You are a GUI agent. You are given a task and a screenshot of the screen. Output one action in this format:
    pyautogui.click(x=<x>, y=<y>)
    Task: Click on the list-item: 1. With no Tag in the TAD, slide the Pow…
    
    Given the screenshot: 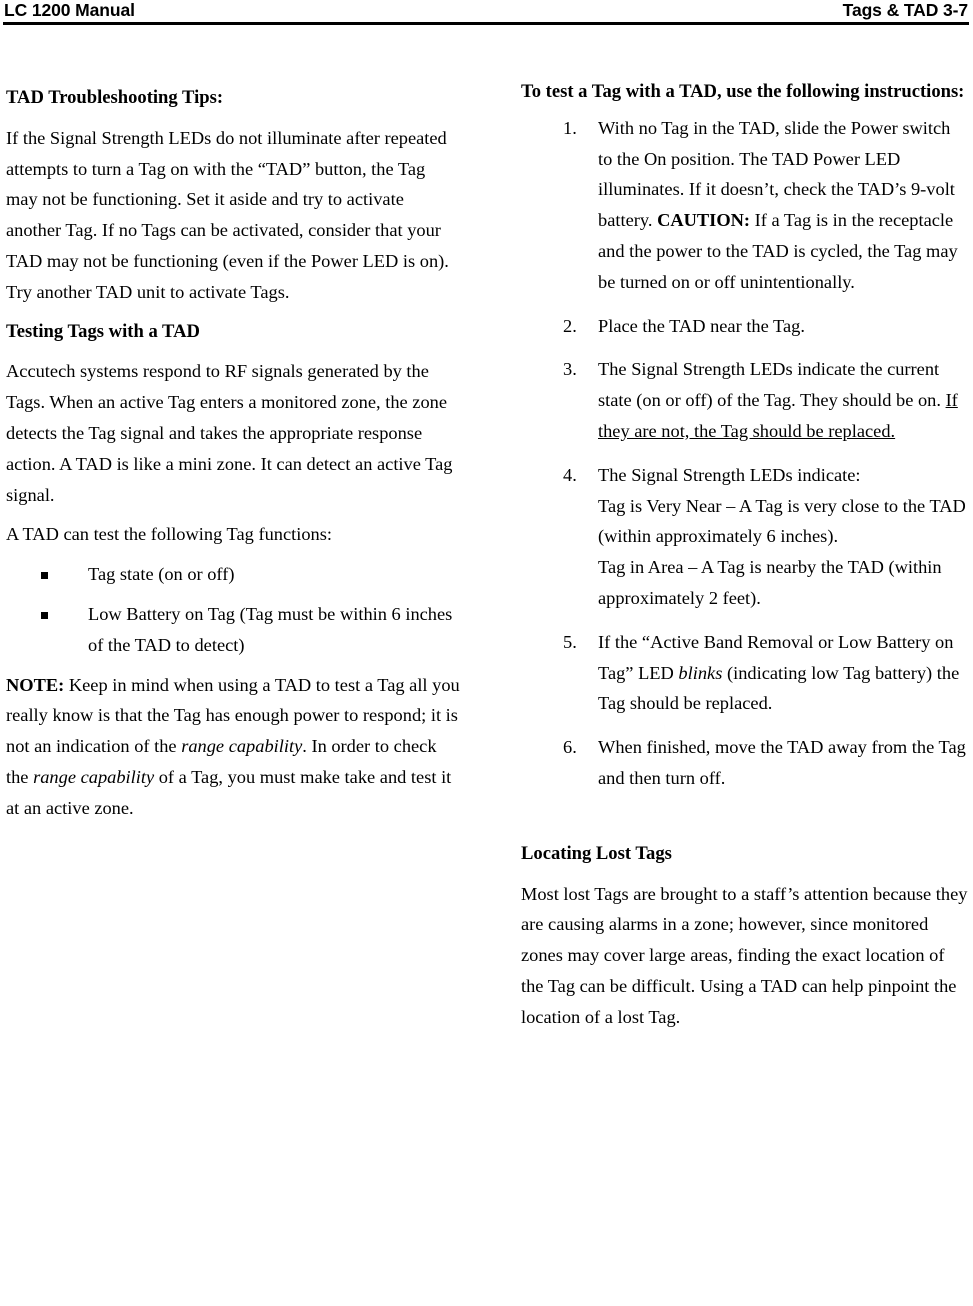 What is the action you would take?
    pyautogui.click(x=744, y=205)
    